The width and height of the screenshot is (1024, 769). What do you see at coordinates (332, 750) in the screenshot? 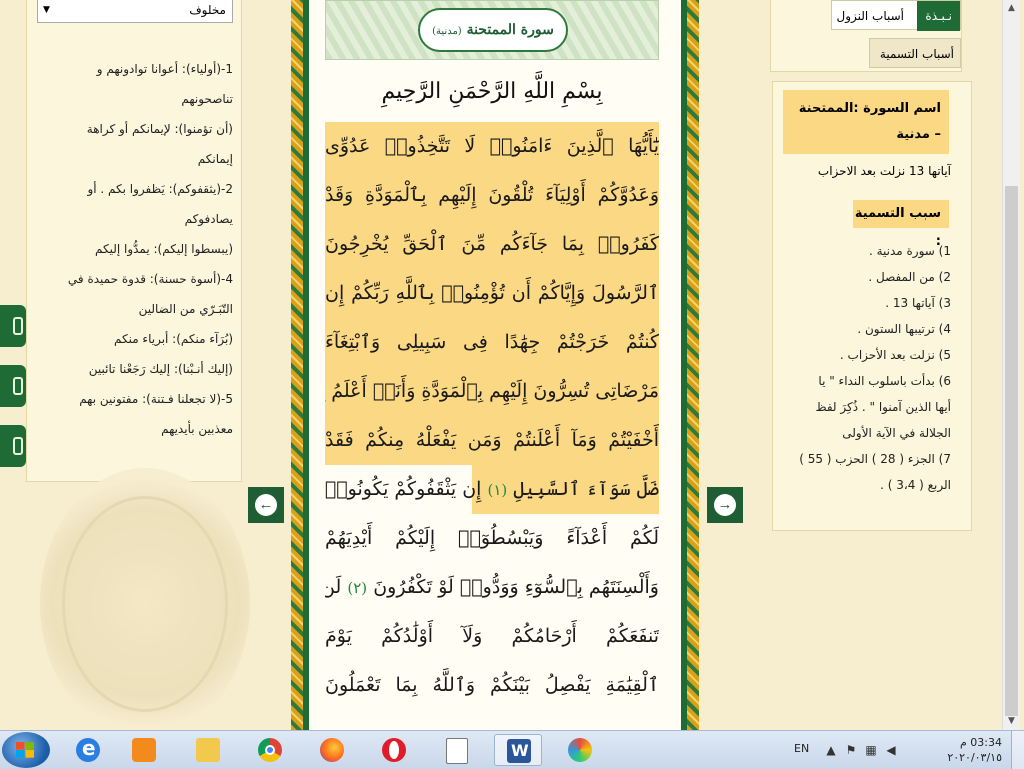
I see `firefox-icon` at bounding box center [332, 750].